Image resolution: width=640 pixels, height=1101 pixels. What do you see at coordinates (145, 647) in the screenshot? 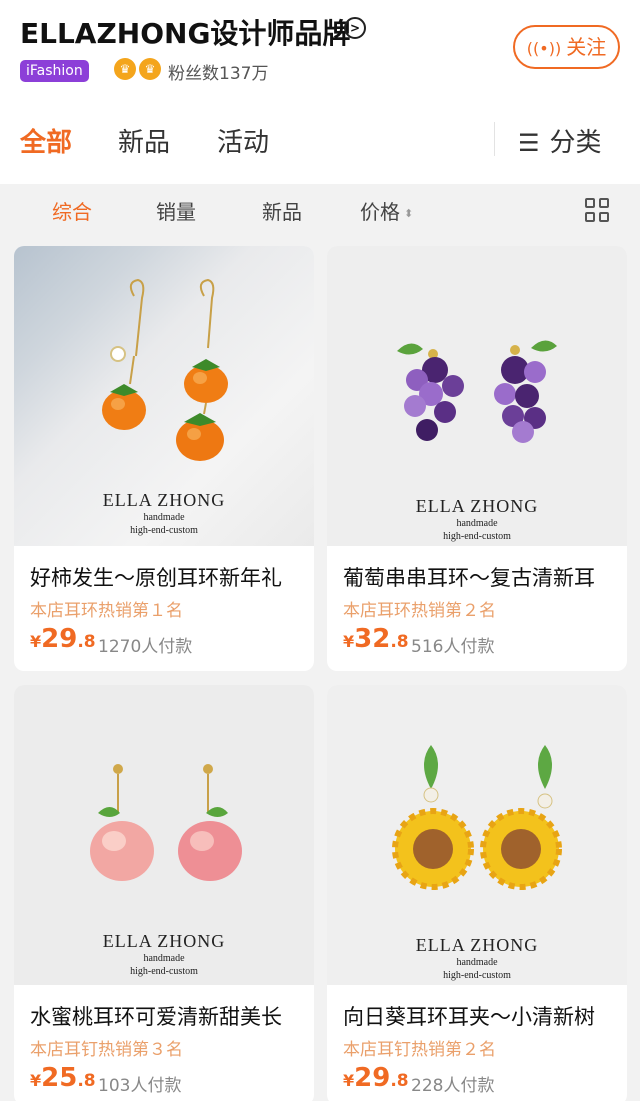
I see `product-sold: 1270人付款` at bounding box center [145, 647].